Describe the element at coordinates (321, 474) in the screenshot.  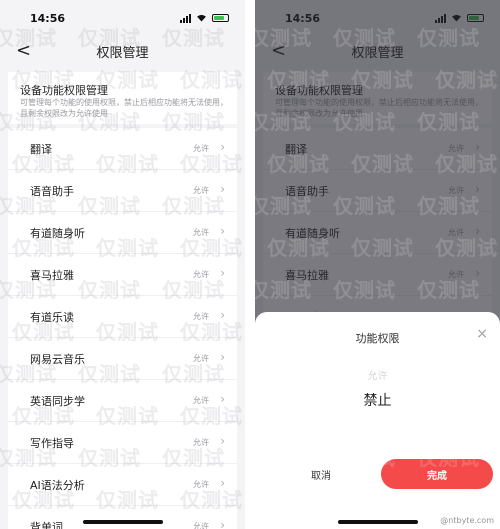
I see `cancel-button: 取消` at that location.